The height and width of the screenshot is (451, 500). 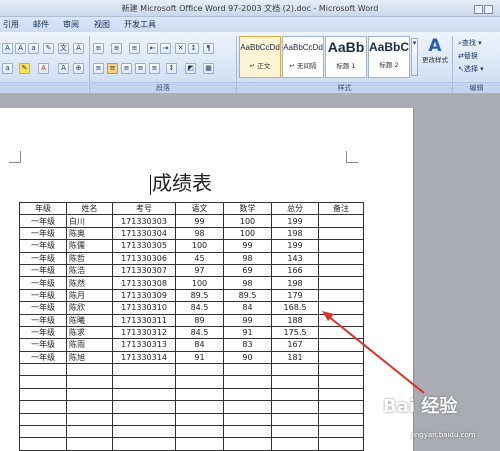 I want to click on arrow-shaft, so click(x=376, y=354).